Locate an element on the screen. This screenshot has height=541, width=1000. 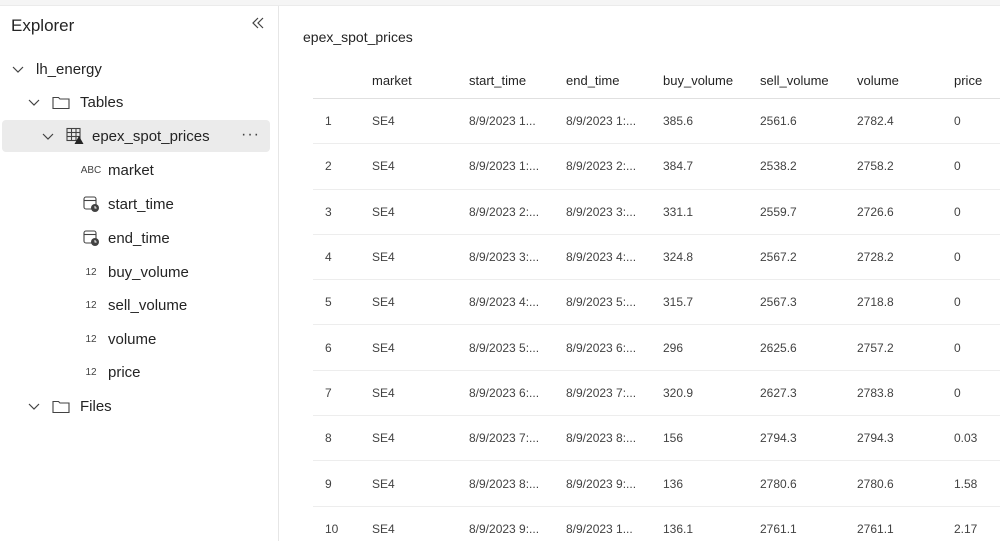
row-number: 7 is located at coordinates (328, 392).